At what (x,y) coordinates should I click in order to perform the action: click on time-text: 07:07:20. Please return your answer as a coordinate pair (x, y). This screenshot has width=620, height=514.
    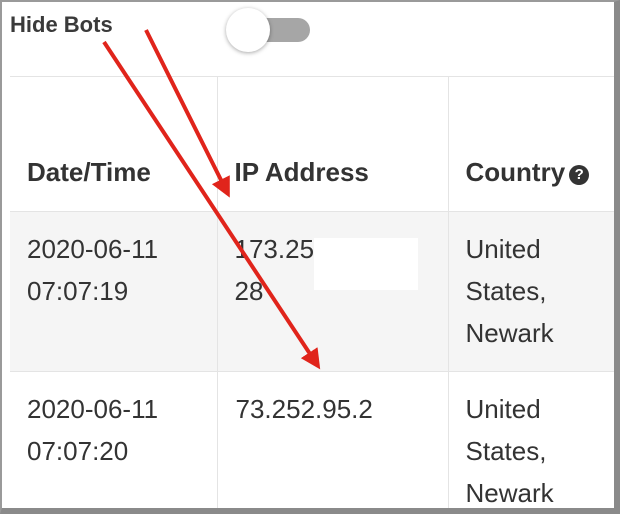
    Looking at the image, I should click on (78, 451).